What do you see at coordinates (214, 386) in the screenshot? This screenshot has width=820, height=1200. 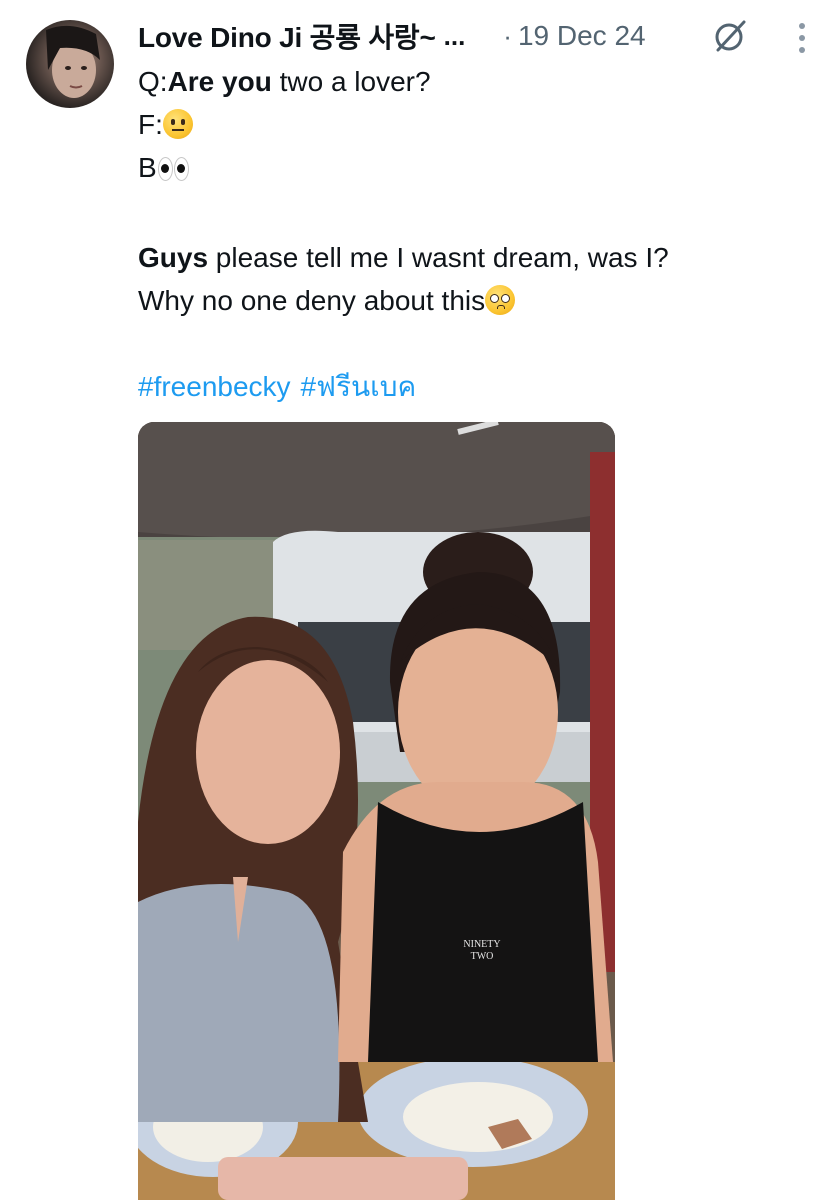 I see `hashtag-freenbecky: #freenbecky` at bounding box center [214, 386].